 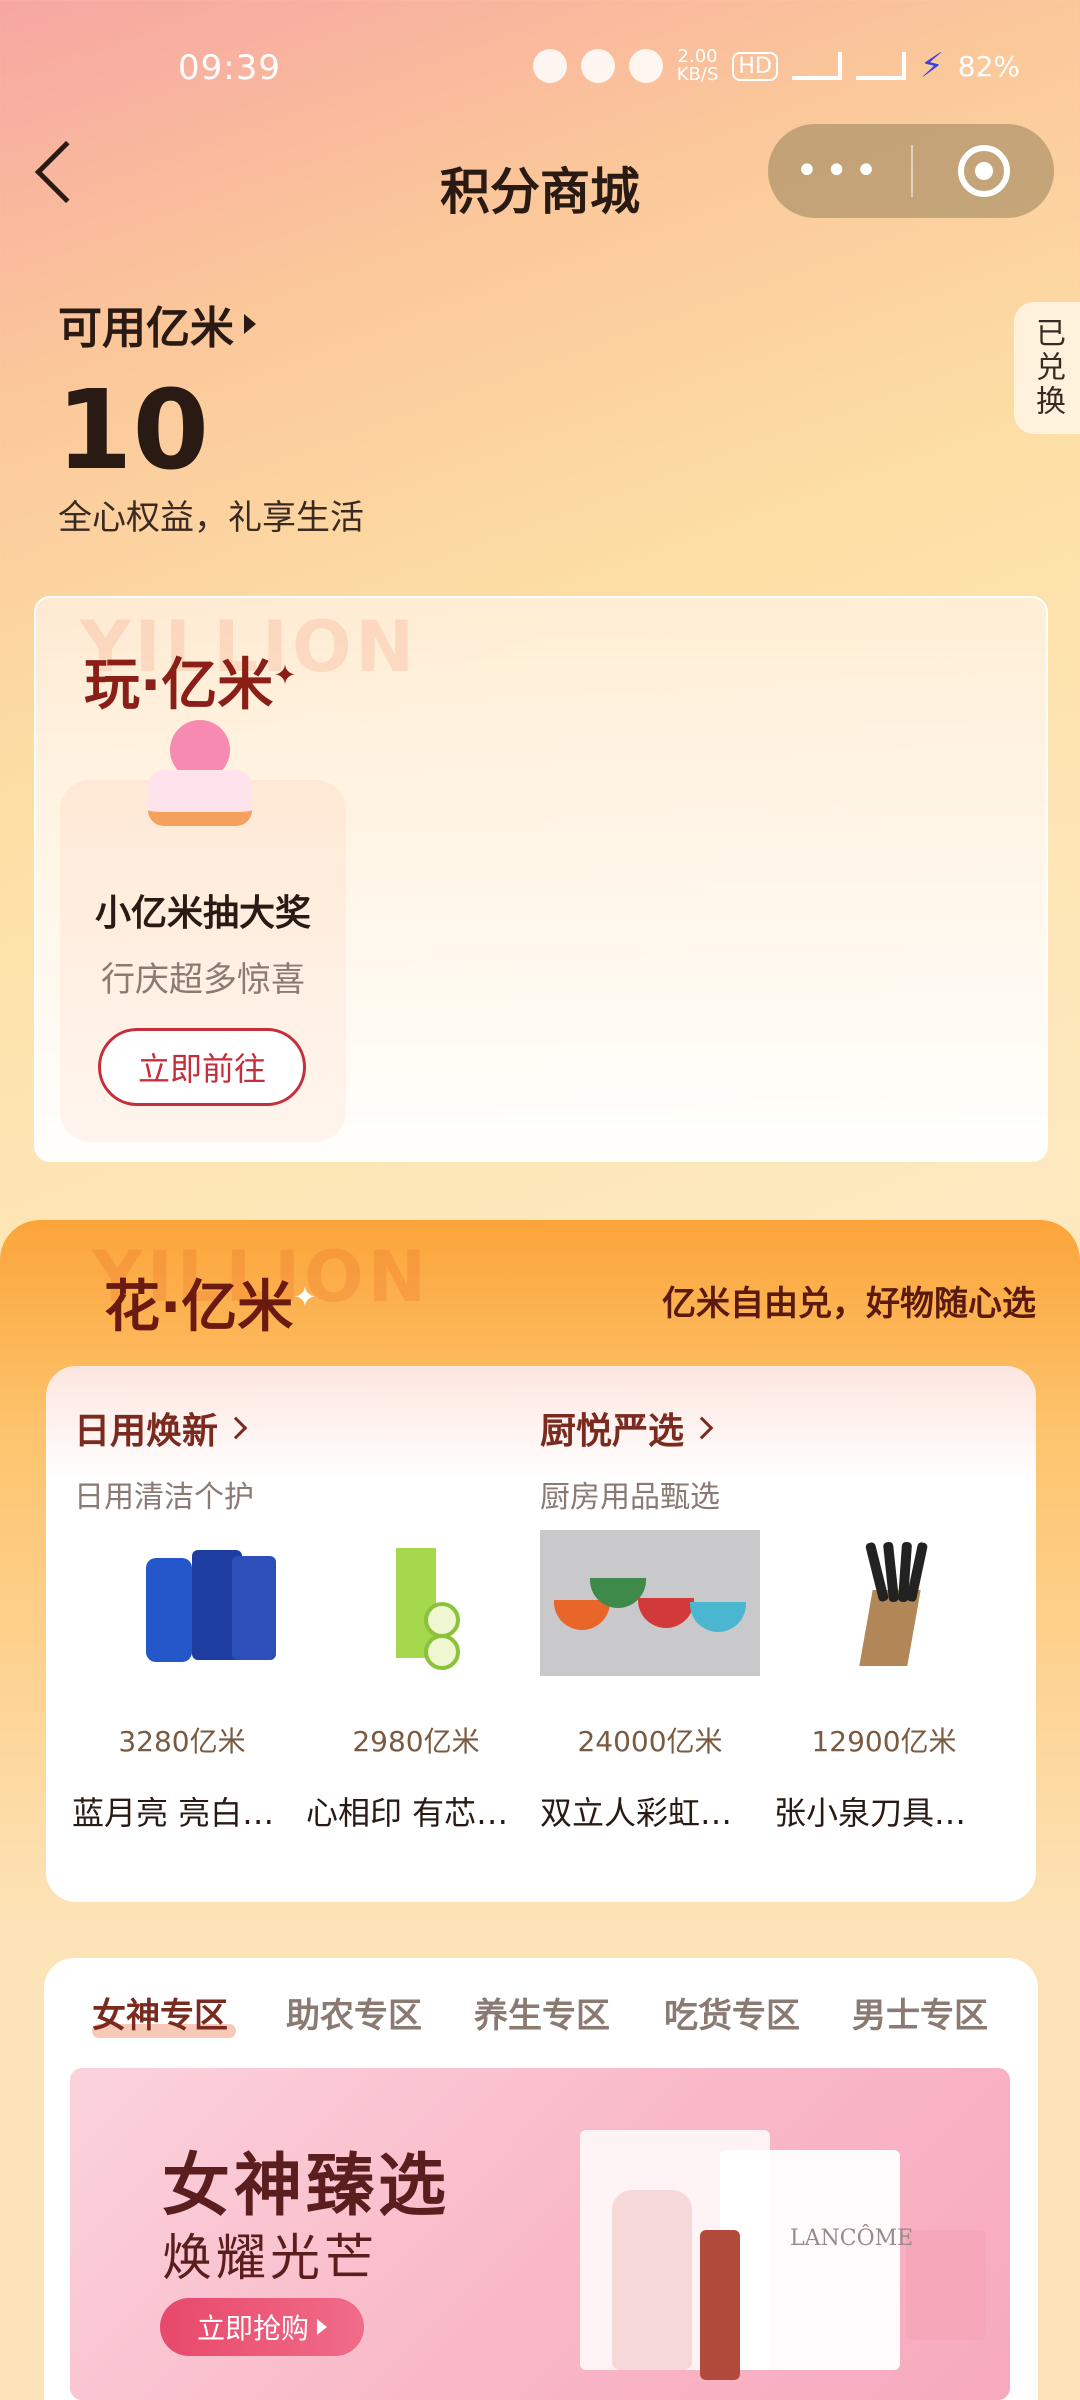 I want to click on flower-section-title-text: 花·亿米, so click(x=199, y=1307).